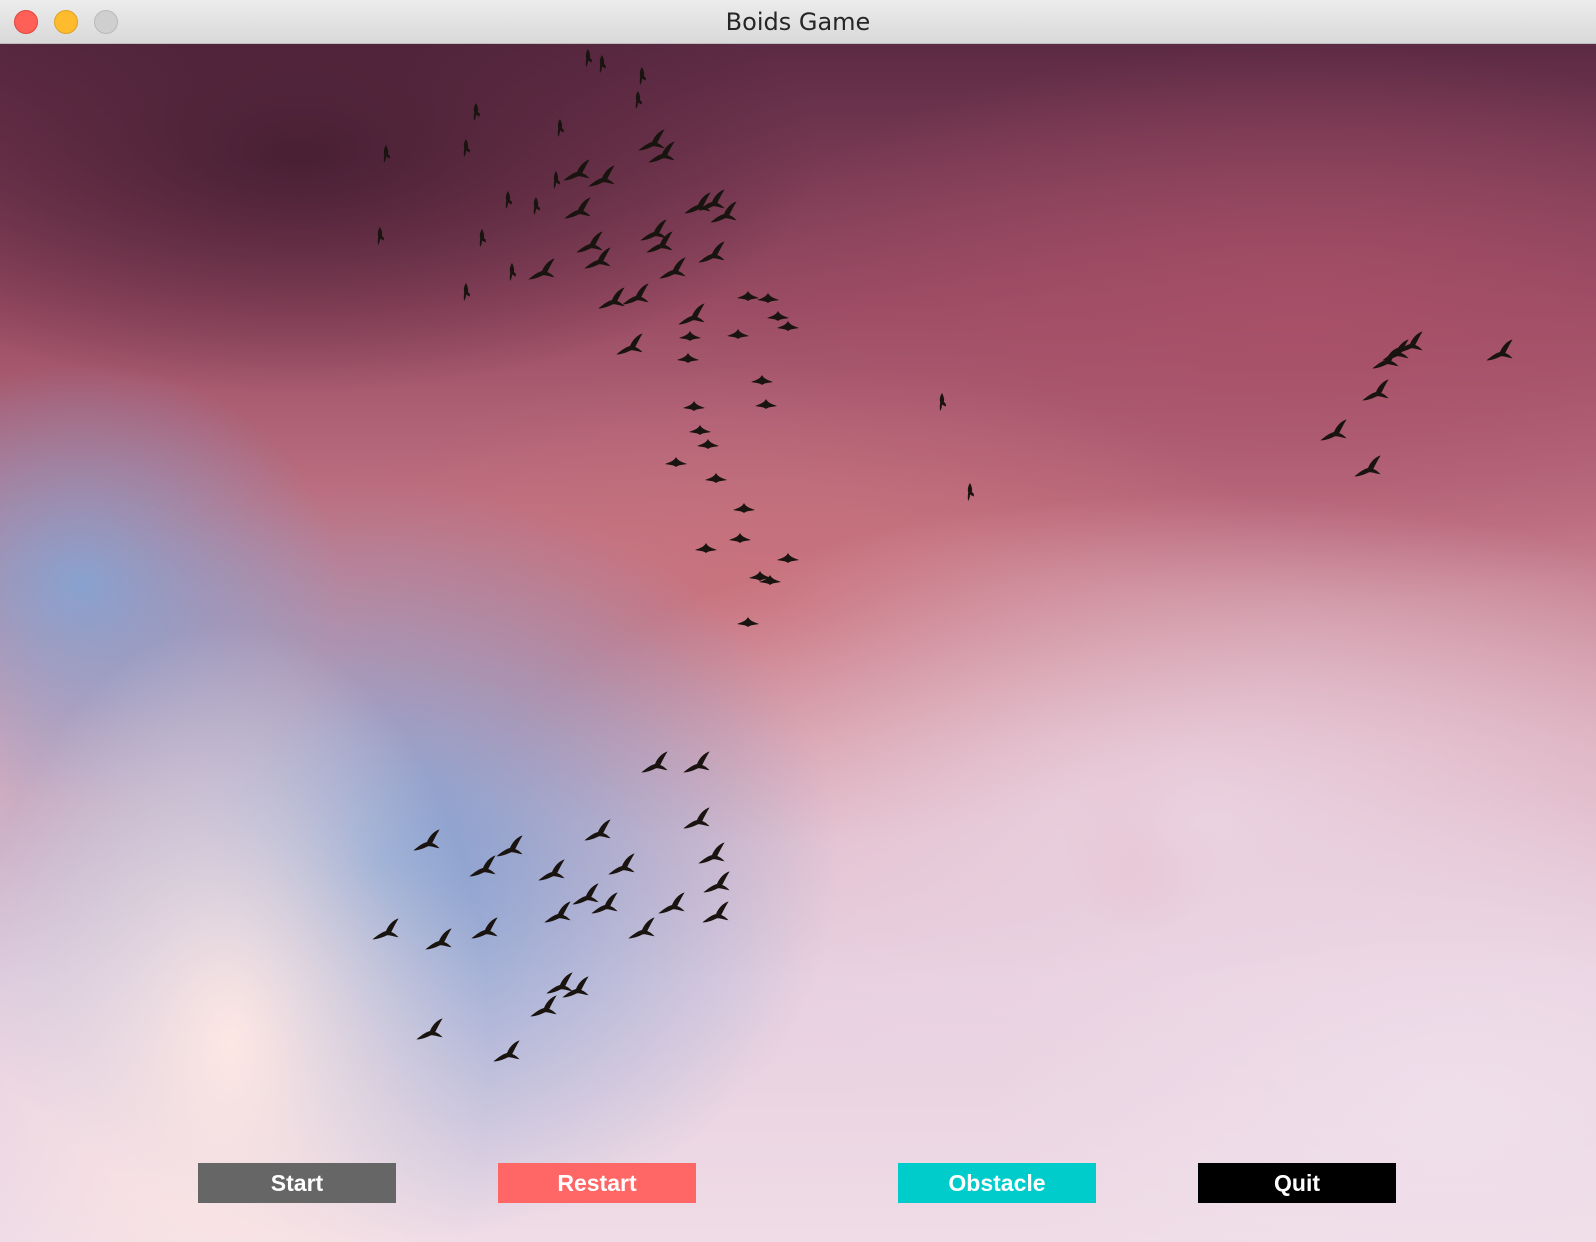 This screenshot has width=1596, height=1242. Describe the element at coordinates (597, 1183) in the screenshot. I see `restart-button: Restart` at that location.